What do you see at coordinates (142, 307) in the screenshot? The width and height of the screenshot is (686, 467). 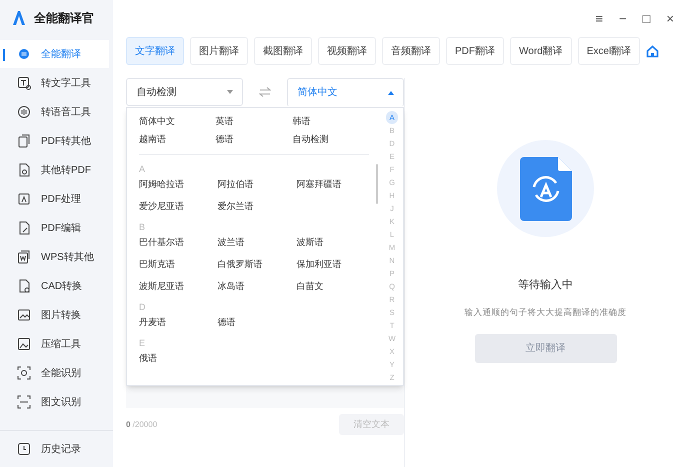 I see `group-letter: D` at bounding box center [142, 307].